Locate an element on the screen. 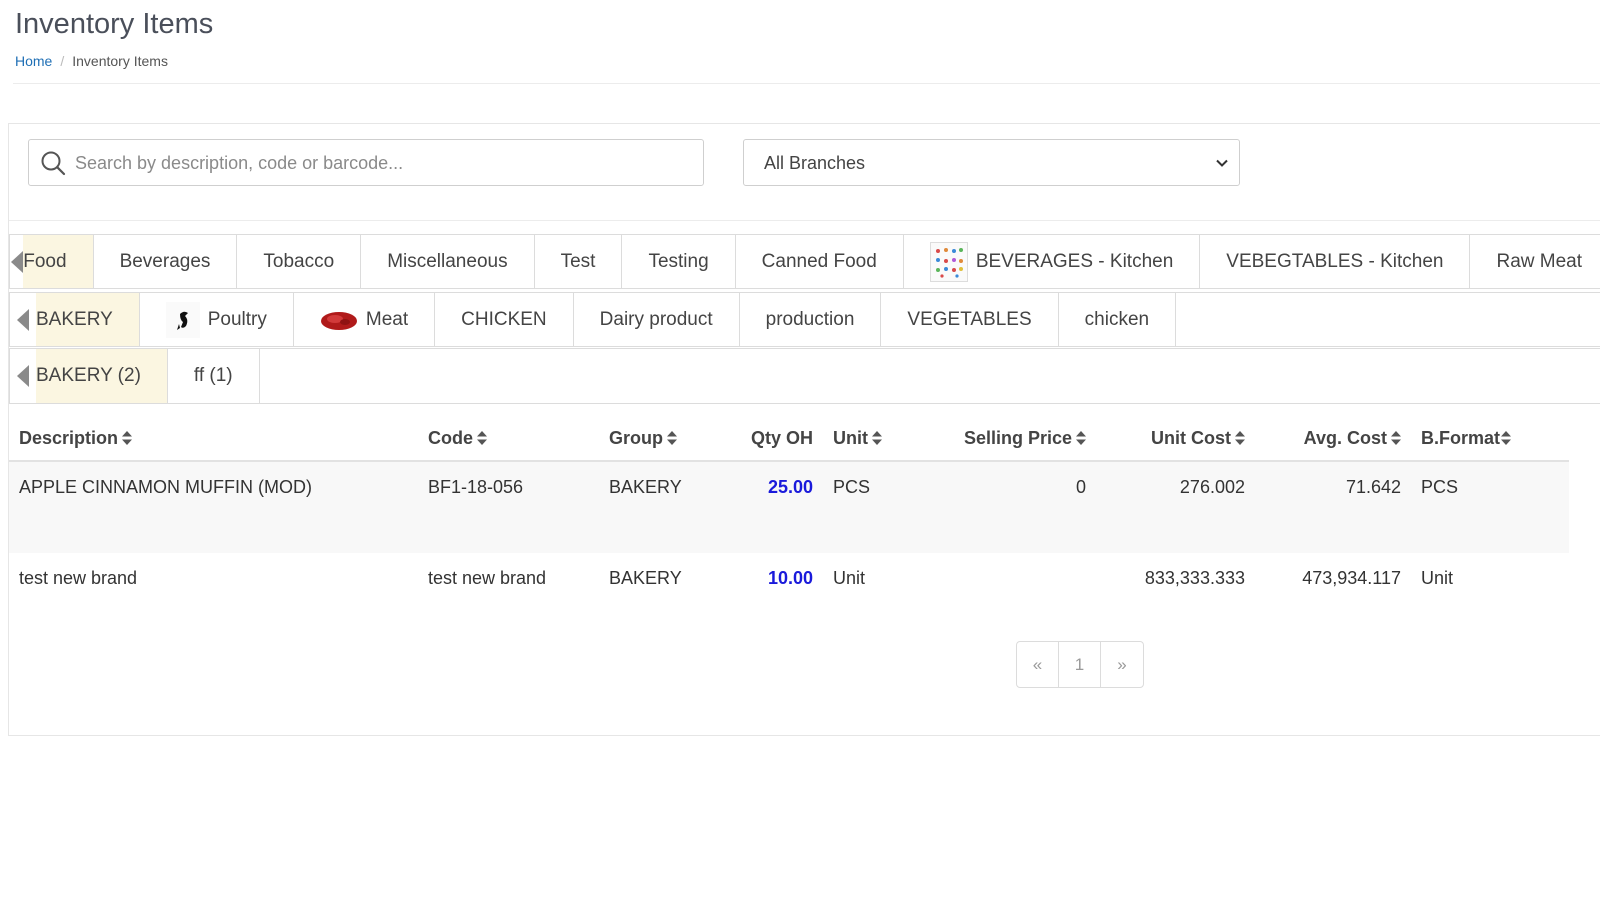 This screenshot has height=900, width=1600. tab-bakery: BAKERY is located at coordinates (88, 319).